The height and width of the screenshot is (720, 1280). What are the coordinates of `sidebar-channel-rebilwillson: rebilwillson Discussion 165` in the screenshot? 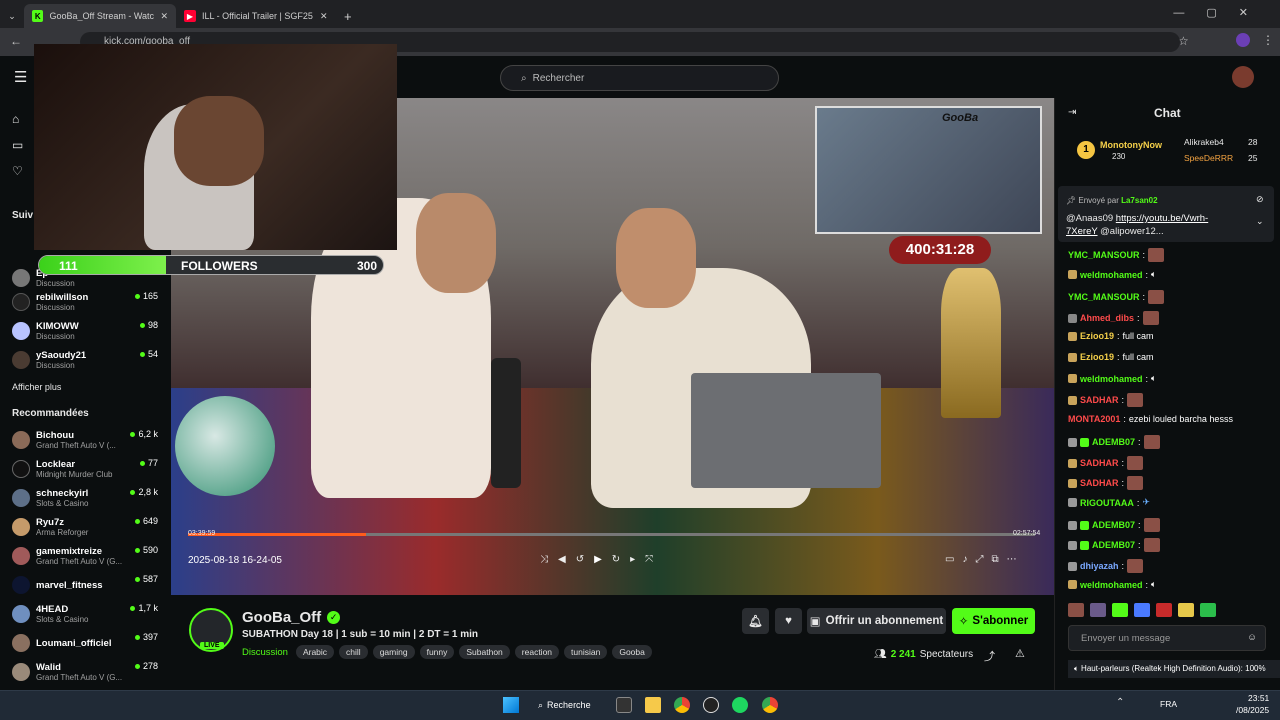 It's located at (87, 302).